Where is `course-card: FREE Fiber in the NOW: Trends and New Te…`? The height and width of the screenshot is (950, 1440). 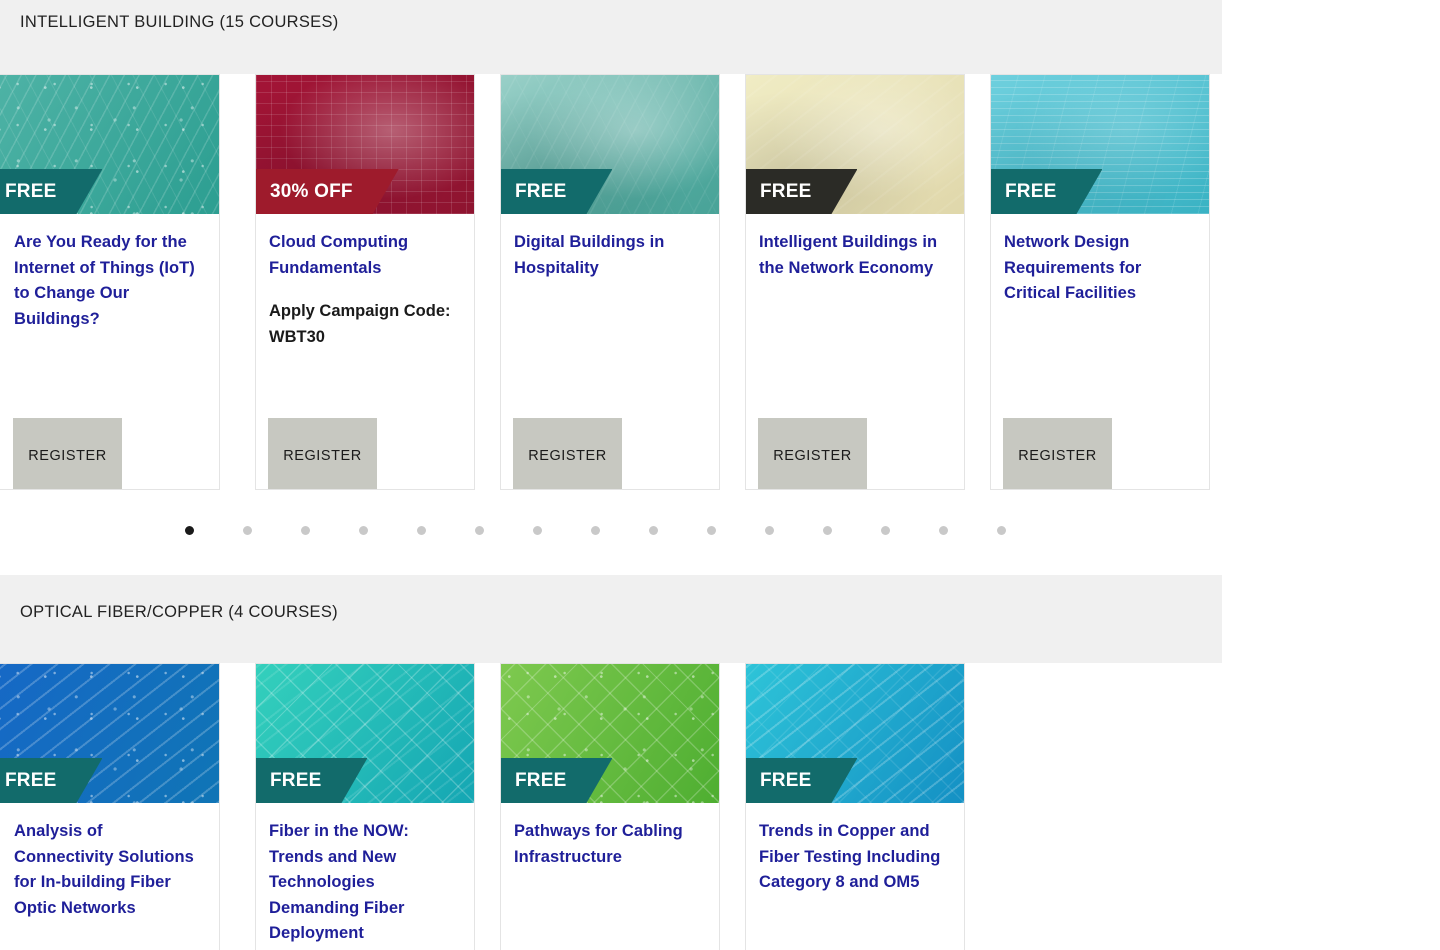
course-card: FREE Fiber in the NOW: Trends and New Te… is located at coordinates (365, 806).